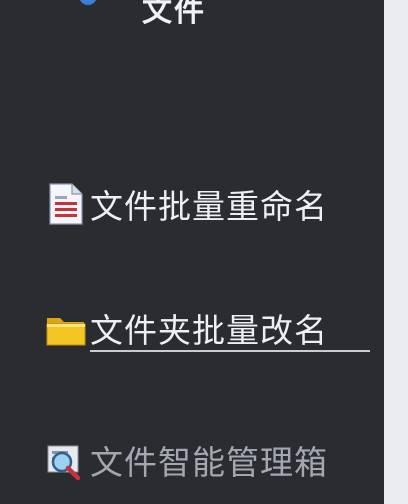 The width and height of the screenshot is (408, 504). Describe the element at coordinates (88, 5) in the screenshot. I see `app-logo-icon` at that location.